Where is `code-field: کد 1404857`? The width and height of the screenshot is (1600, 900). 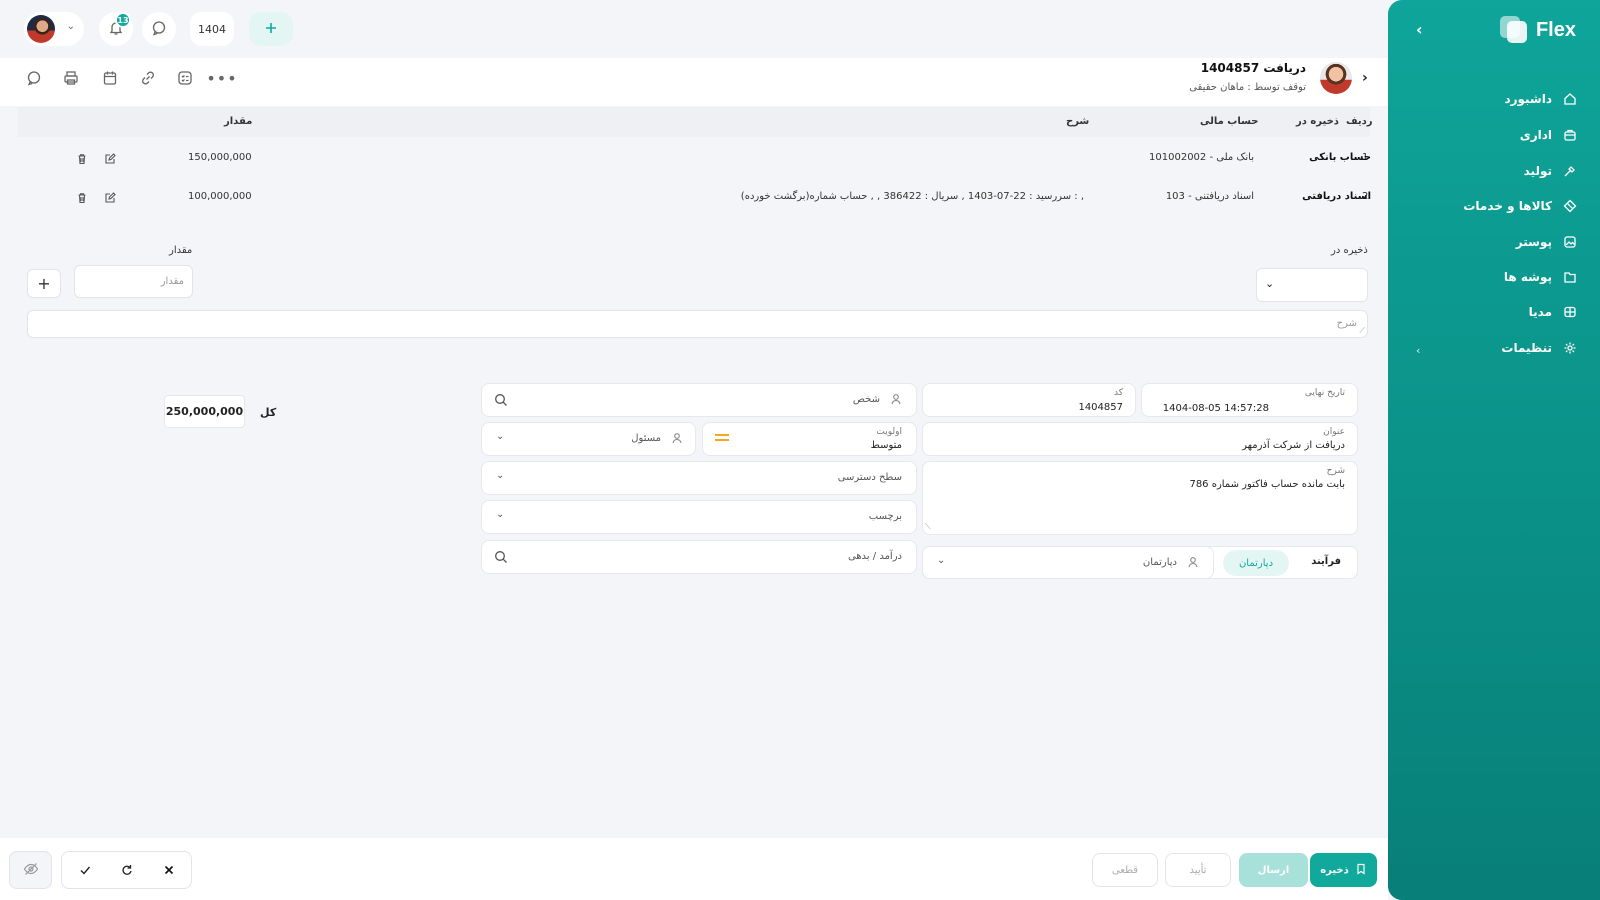 code-field: کد 1404857 is located at coordinates (1029, 400).